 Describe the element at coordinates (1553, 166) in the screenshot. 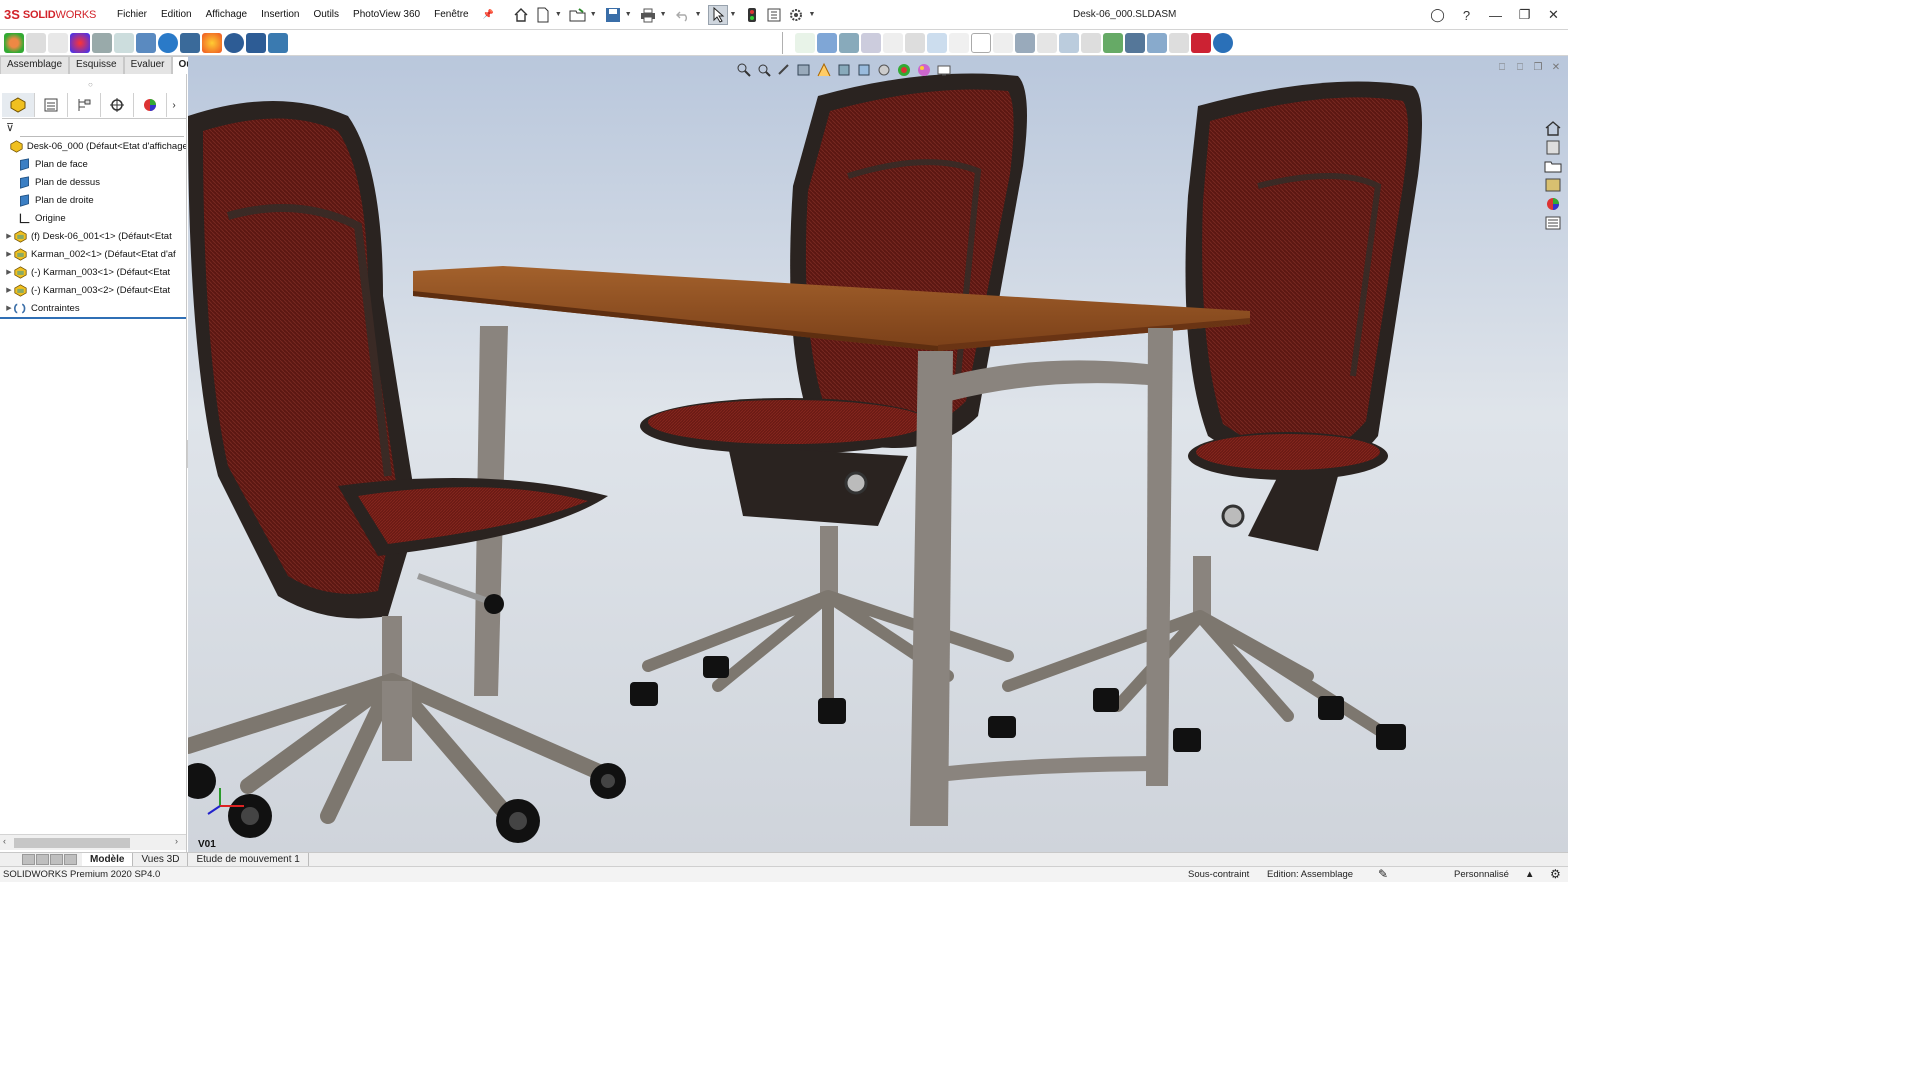

I see `file-explorer-icon` at that location.